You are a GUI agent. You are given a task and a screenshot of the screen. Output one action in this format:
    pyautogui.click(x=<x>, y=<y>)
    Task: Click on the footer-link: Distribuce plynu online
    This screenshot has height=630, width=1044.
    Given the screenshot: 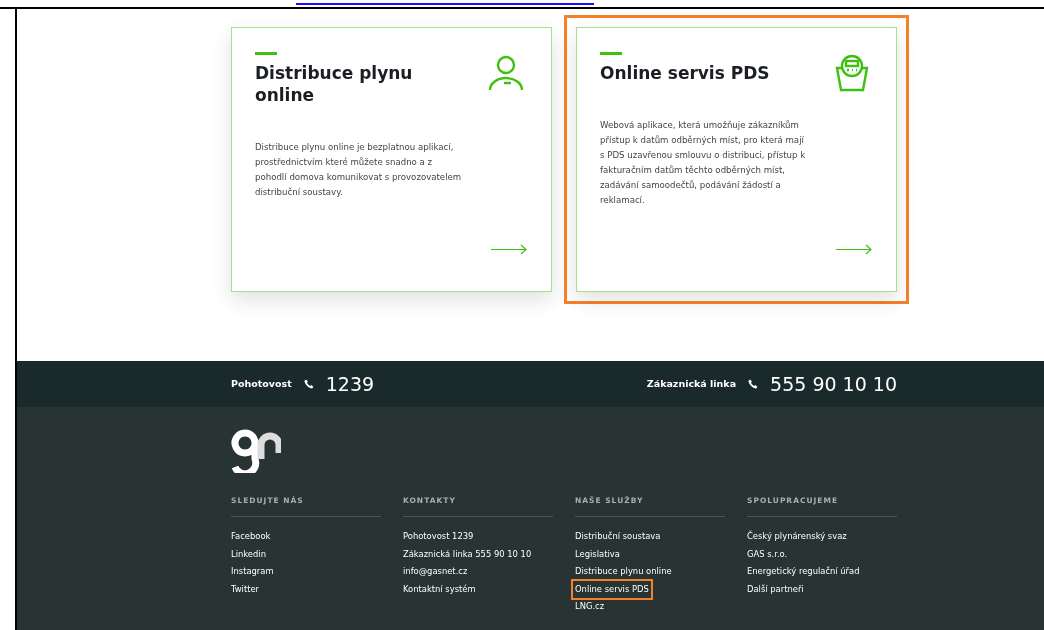 What is the action you would take?
    pyautogui.click(x=623, y=572)
    